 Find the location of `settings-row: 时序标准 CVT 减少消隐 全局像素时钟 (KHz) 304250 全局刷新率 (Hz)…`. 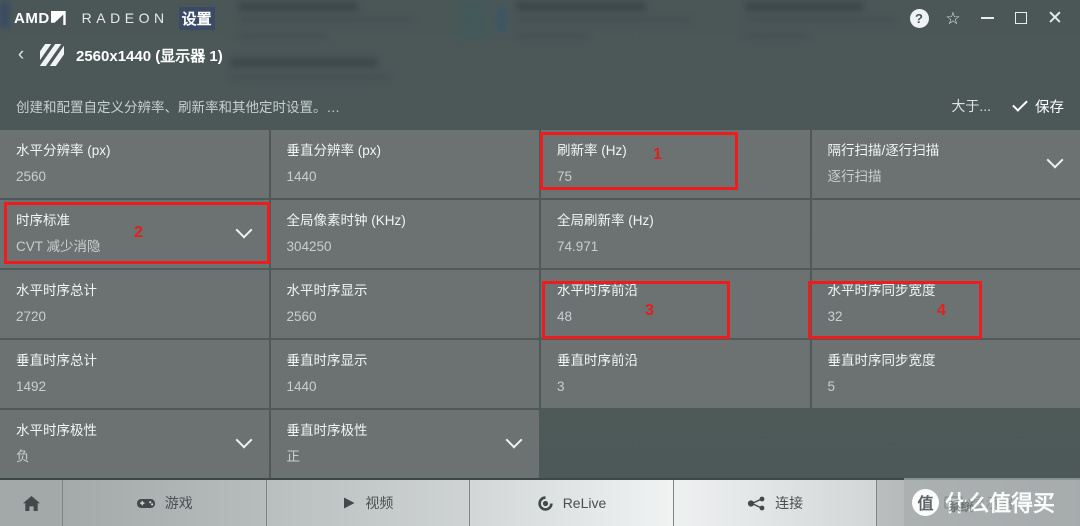

settings-row: 时序标准 CVT 减少消隐 全局像素时钟 (KHz) 304250 全局刷新率 (Hz)… is located at coordinates (540, 234).